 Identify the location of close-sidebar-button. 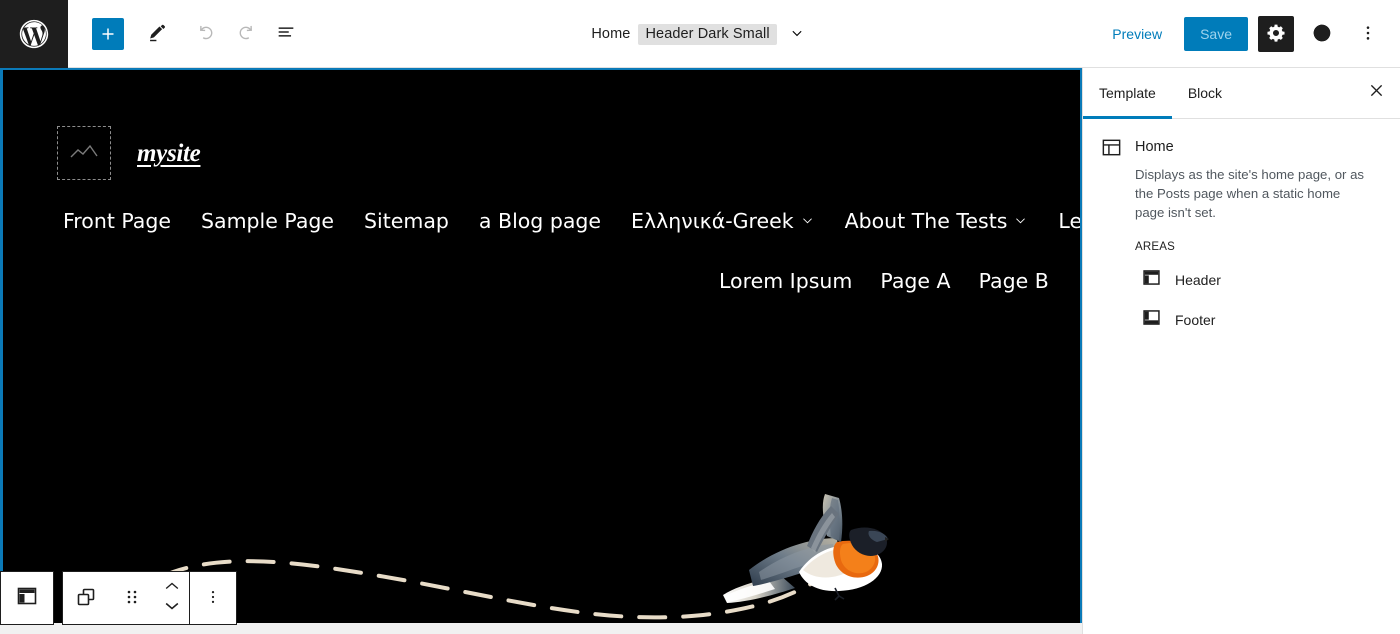
(1376, 93).